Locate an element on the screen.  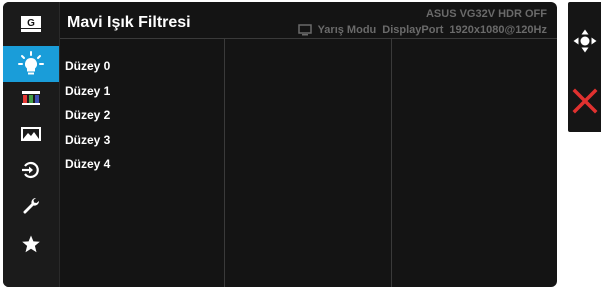
sidebar-item-gameplus: G is located at coordinates (31, 24).